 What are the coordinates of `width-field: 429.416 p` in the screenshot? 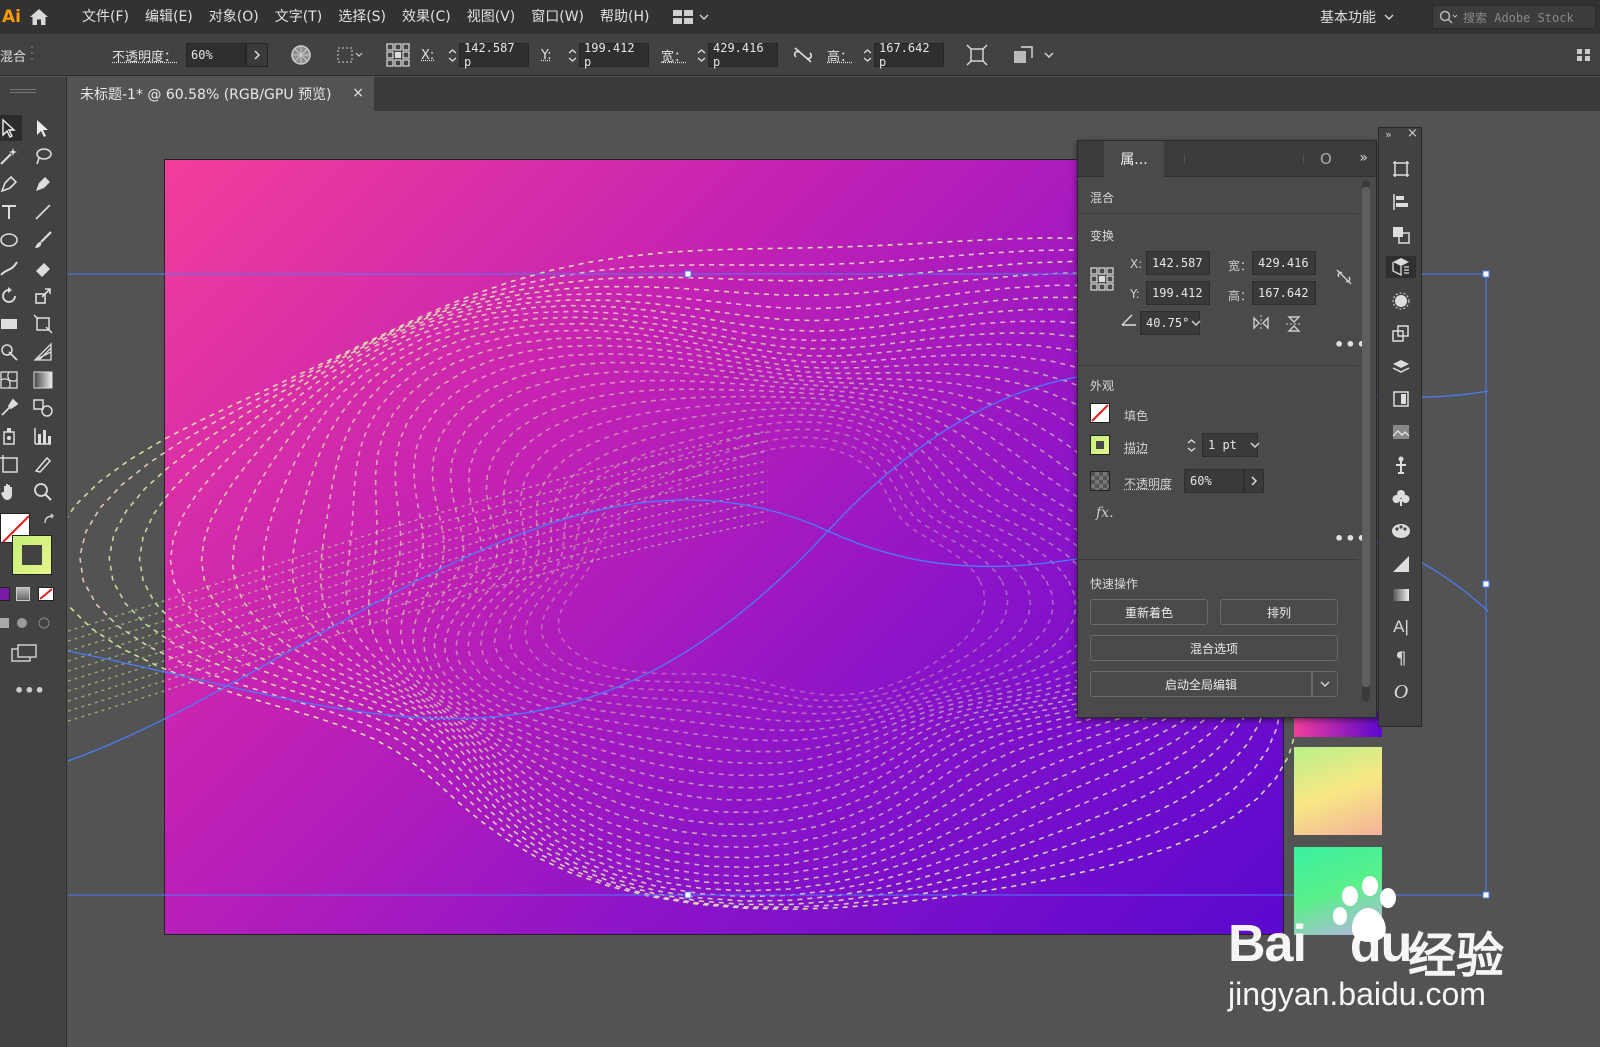 It's located at (743, 55).